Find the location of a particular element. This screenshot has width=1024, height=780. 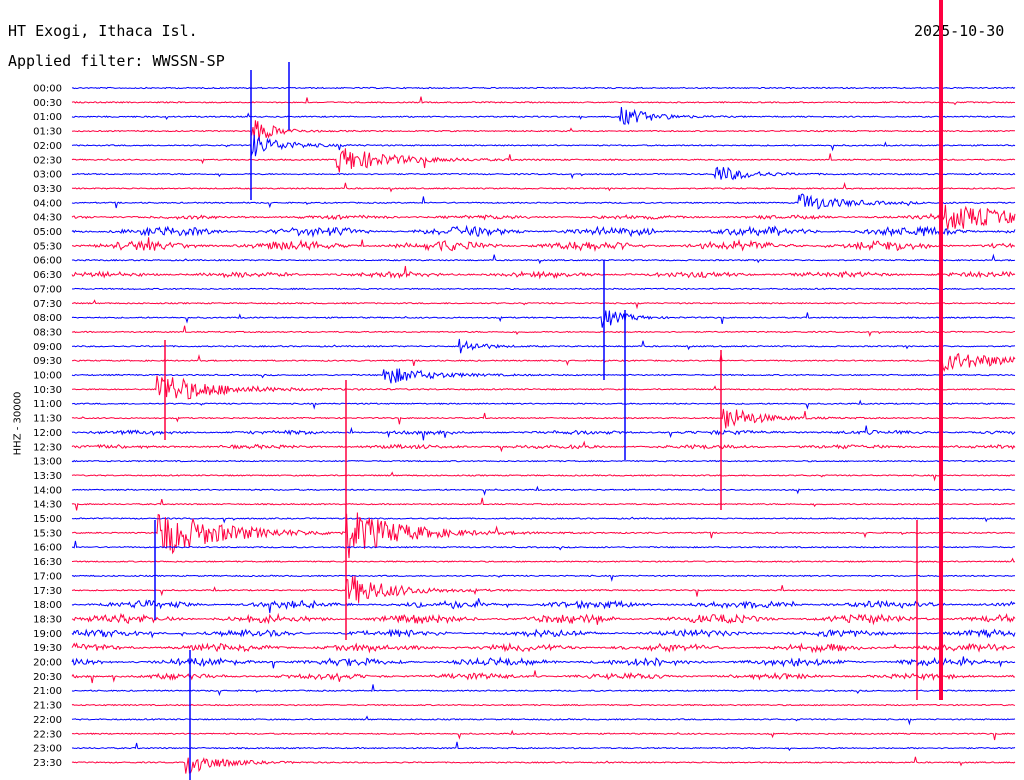

row-time-label: 00:00 is located at coordinates (47, 89).